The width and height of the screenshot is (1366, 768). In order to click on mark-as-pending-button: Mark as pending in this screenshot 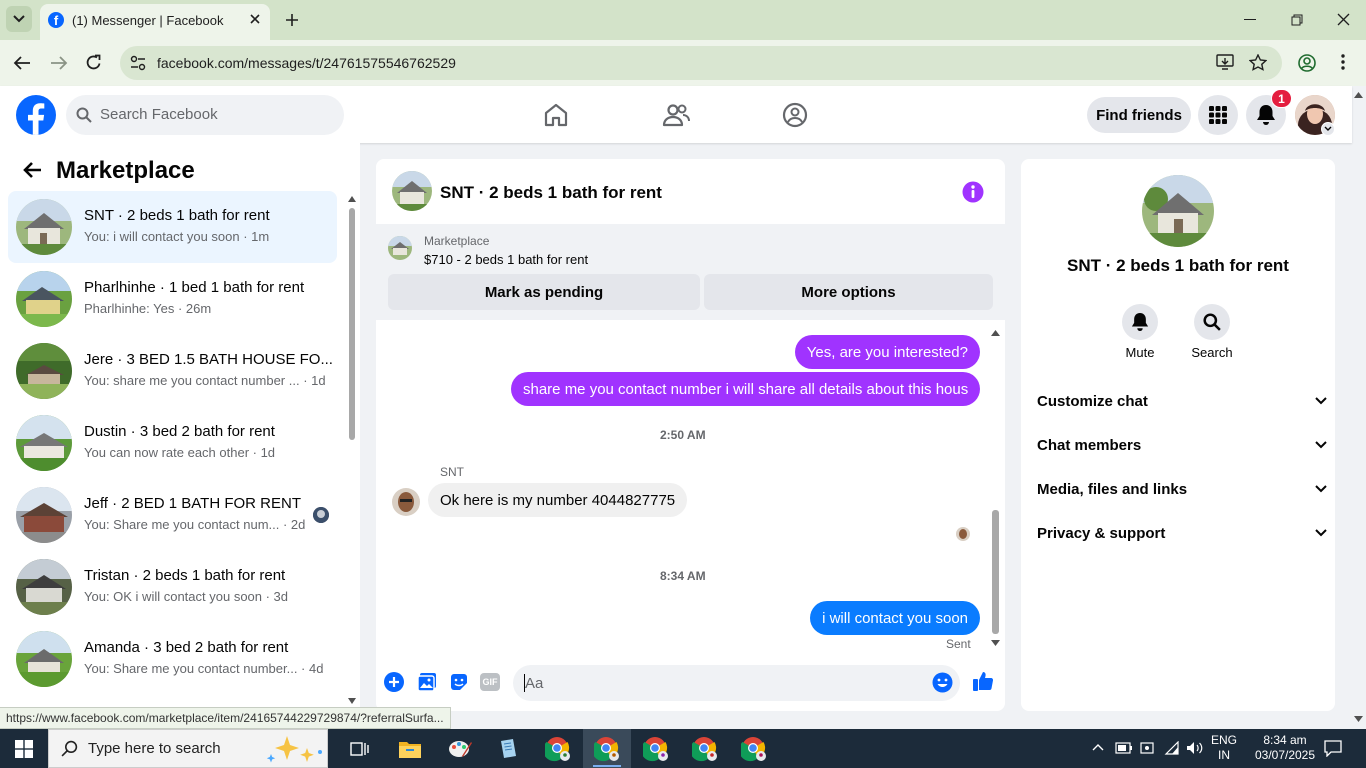, I will do `click(544, 292)`.